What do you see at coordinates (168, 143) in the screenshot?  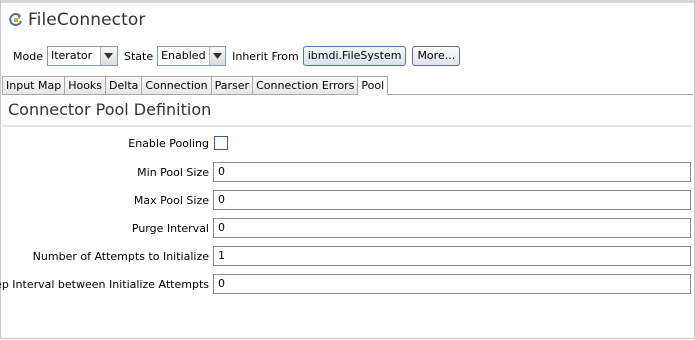 I see `enable-pooling-label: Enable Pooling` at bounding box center [168, 143].